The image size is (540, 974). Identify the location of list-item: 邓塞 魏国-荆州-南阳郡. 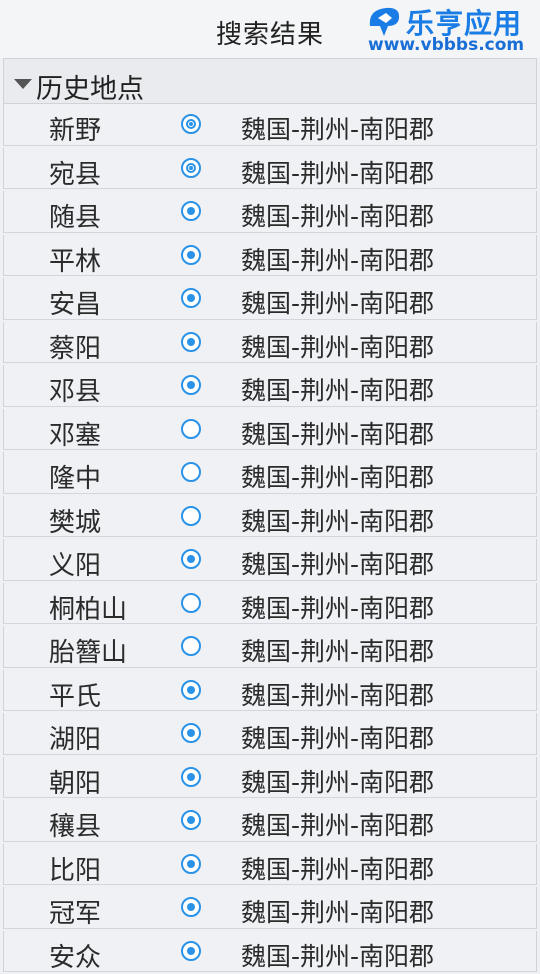
(270, 429).